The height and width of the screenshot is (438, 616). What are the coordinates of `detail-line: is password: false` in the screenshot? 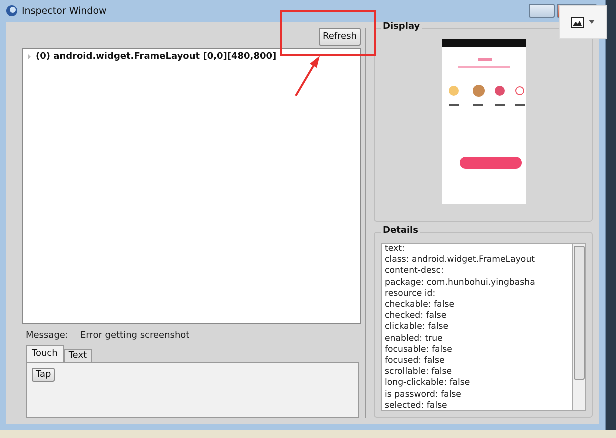 It's located at (423, 395).